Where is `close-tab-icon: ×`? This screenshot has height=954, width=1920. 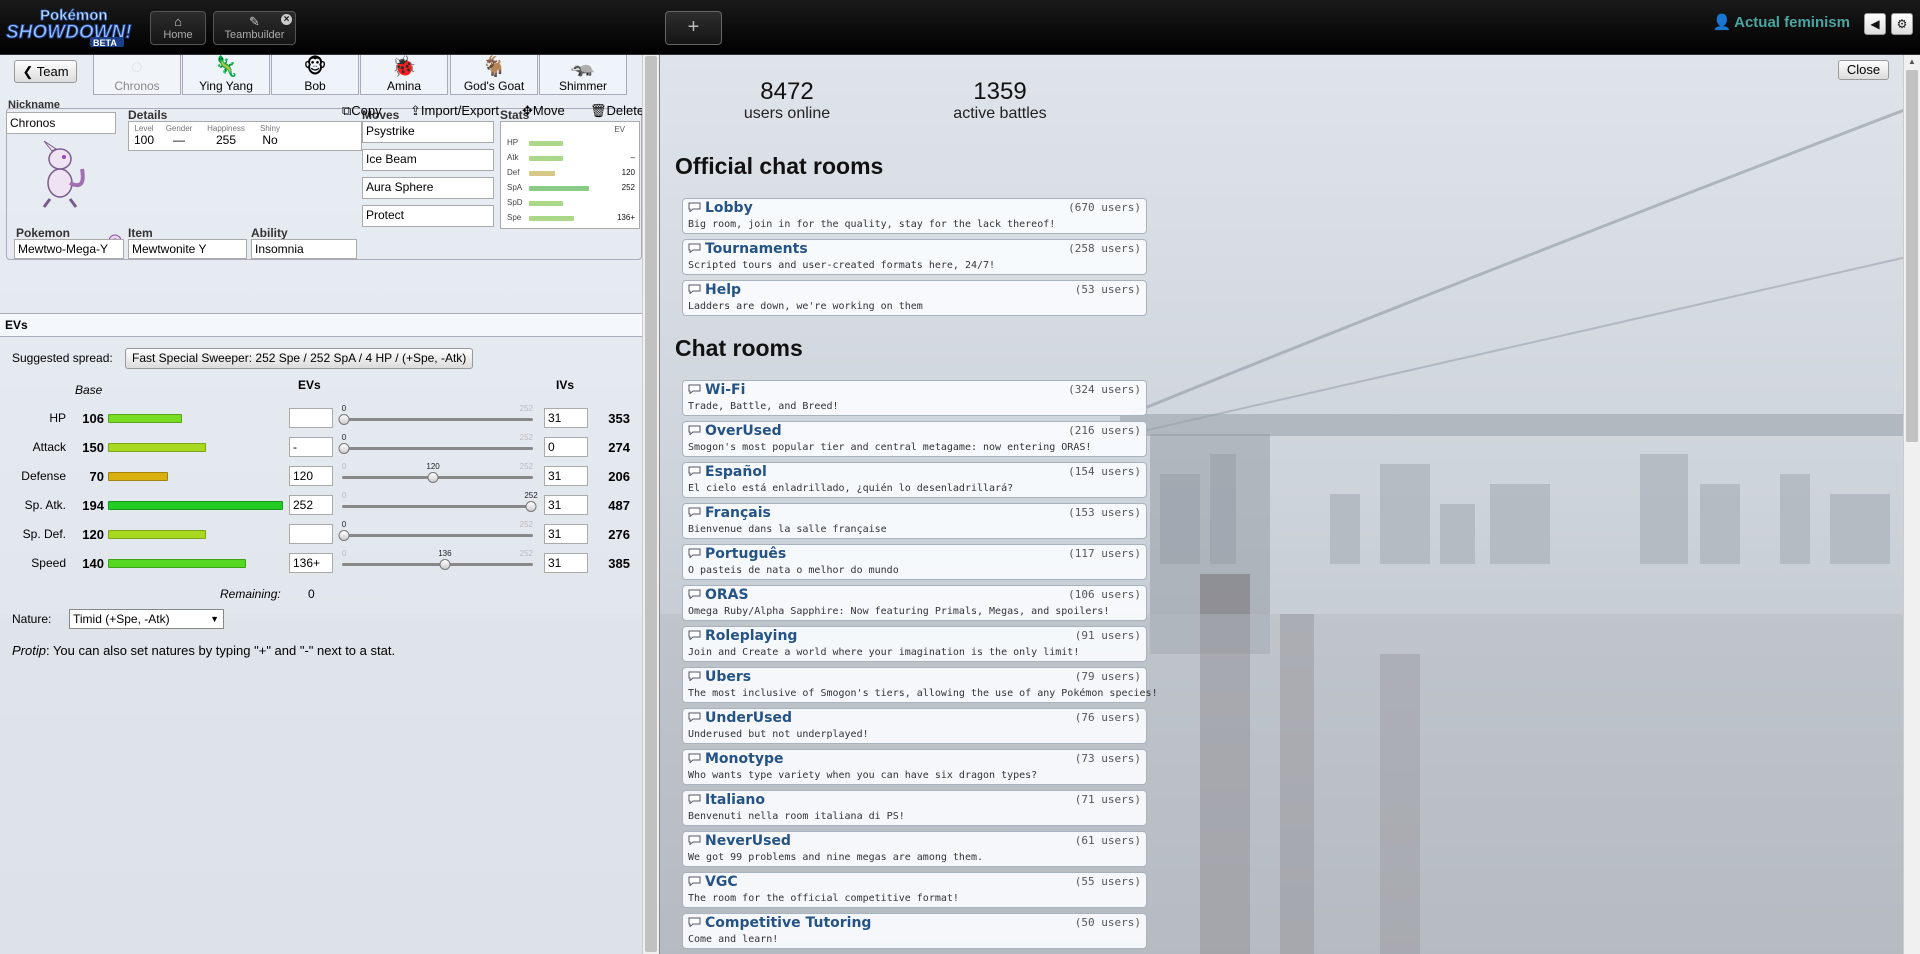
close-tab-icon: × is located at coordinates (286, 19).